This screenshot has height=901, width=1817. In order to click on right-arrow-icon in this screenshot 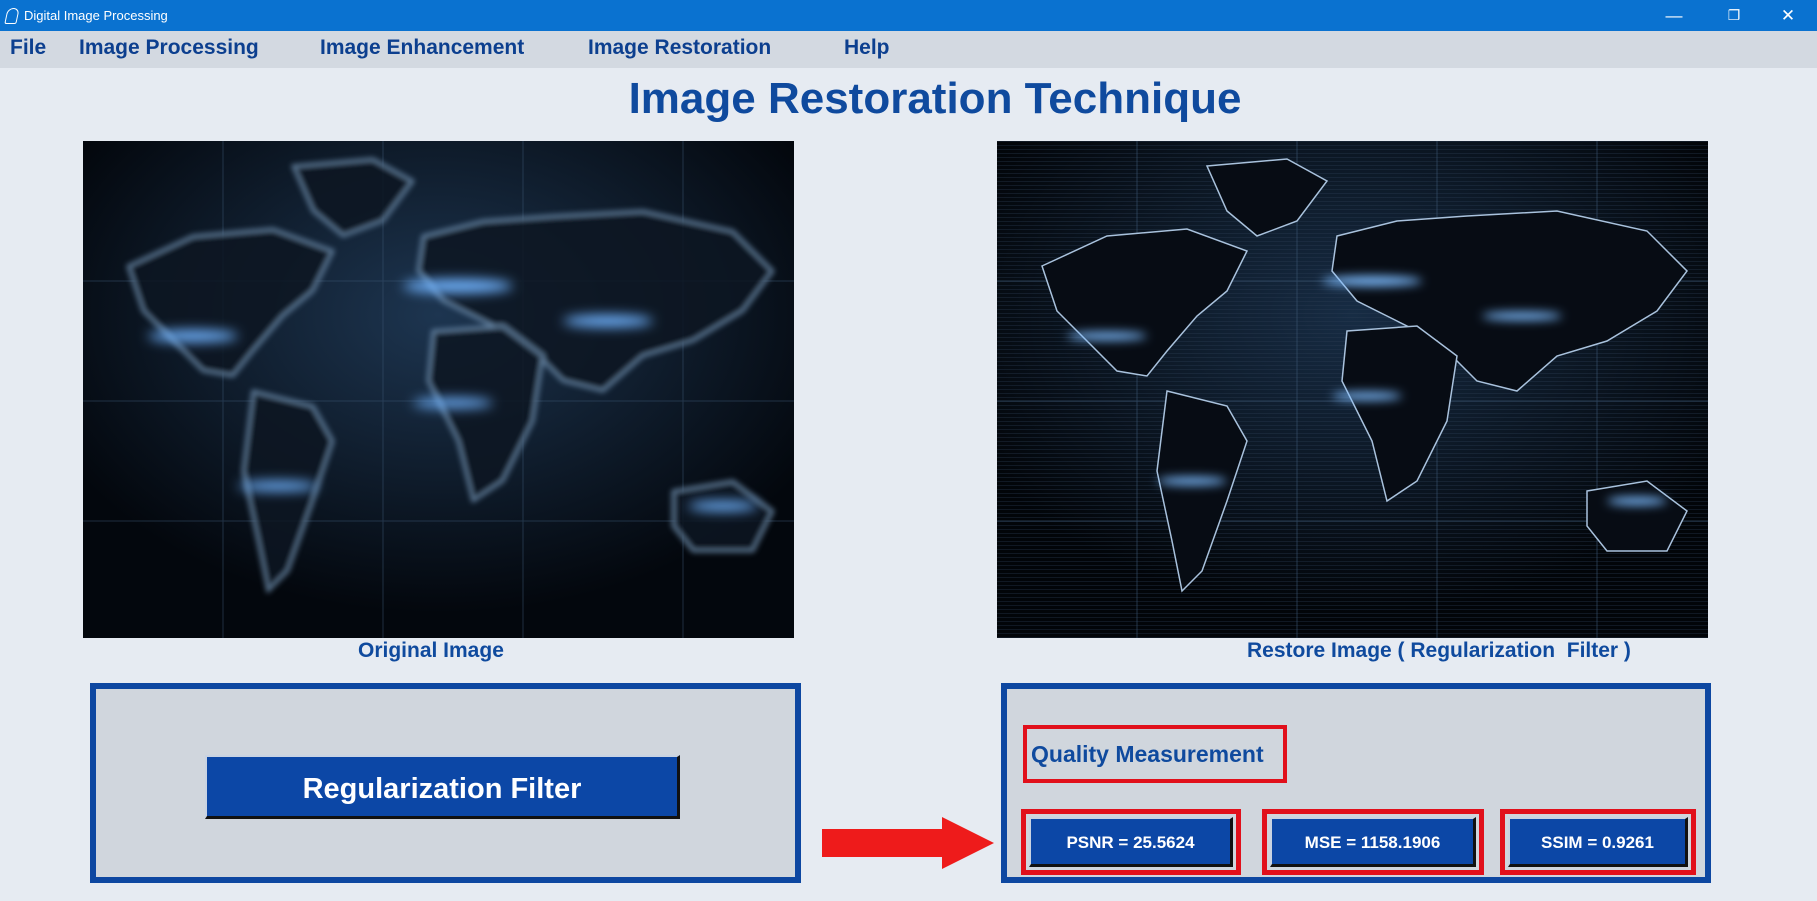, I will do `click(908, 843)`.